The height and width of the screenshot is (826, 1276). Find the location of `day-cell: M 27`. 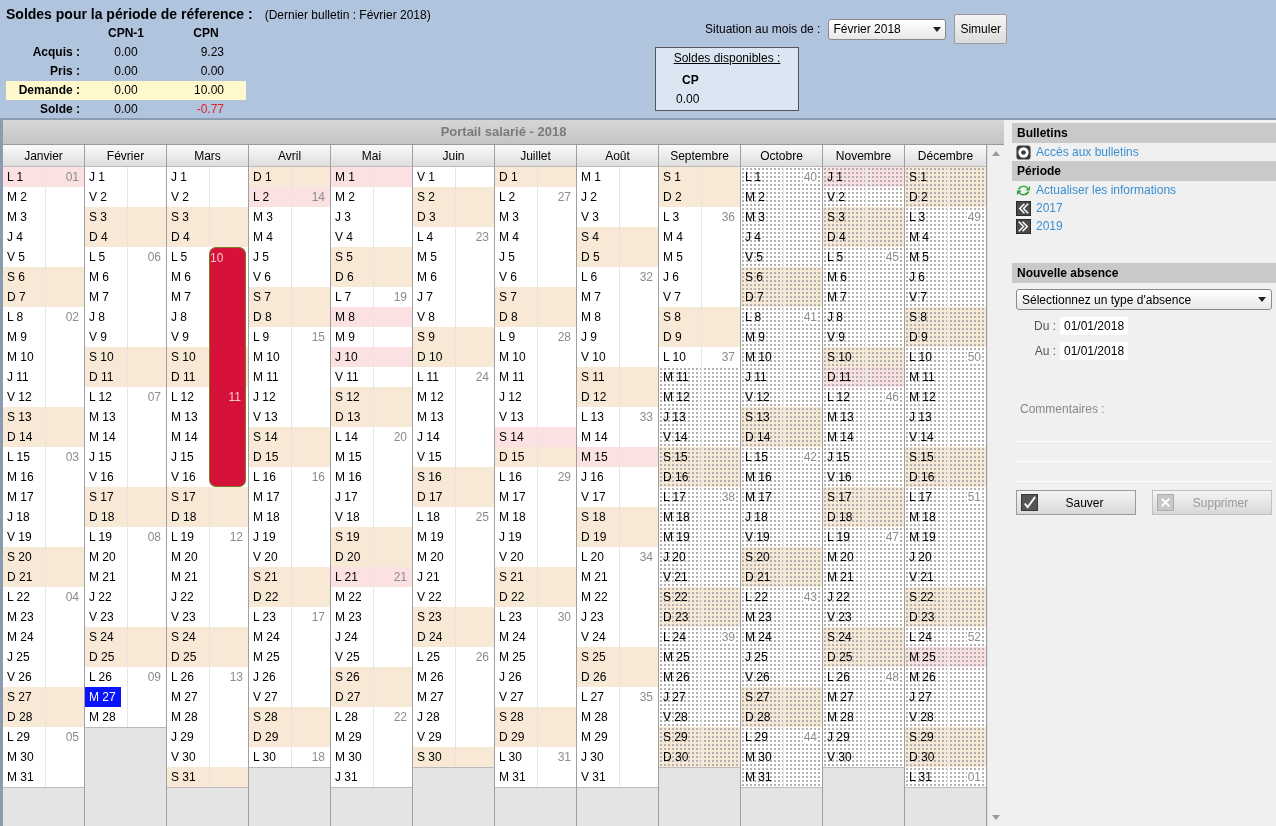

day-cell: M 27 is located at coordinates (125, 697).